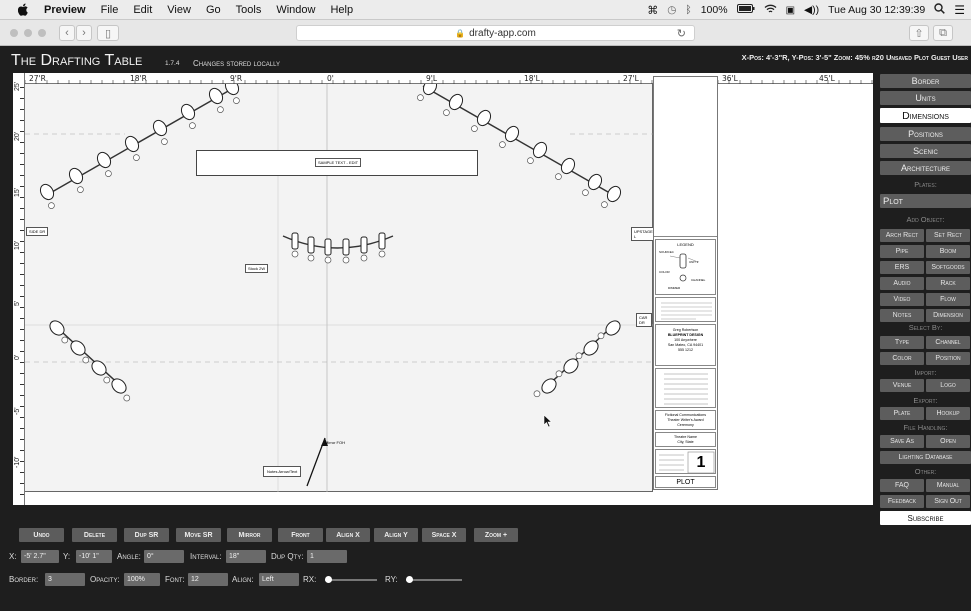  Describe the element at coordinates (876, 10) in the screenshot. I see `menu-clock: Tue Aug 30 12:39:39` at that location.